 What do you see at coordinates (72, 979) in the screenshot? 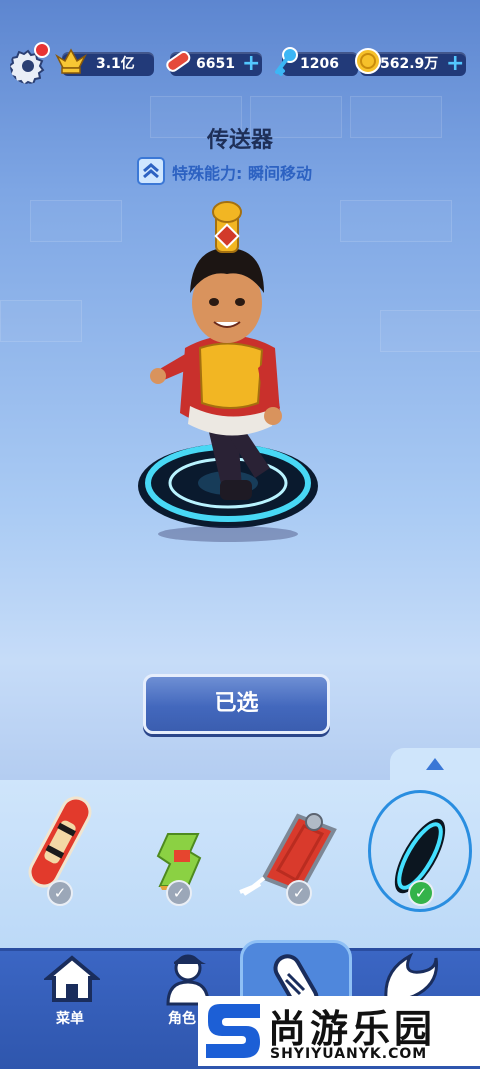
I see `home-icon` at bounding box center [72, 979].